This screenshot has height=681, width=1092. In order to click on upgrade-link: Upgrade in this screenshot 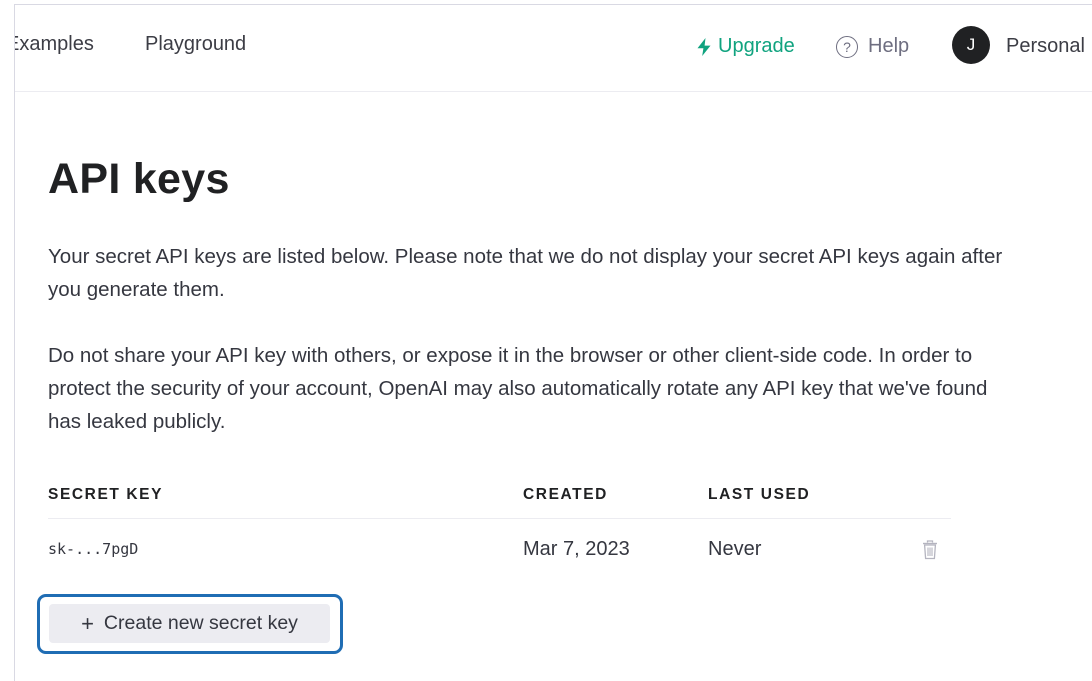, I will do `click(745, 46)`.